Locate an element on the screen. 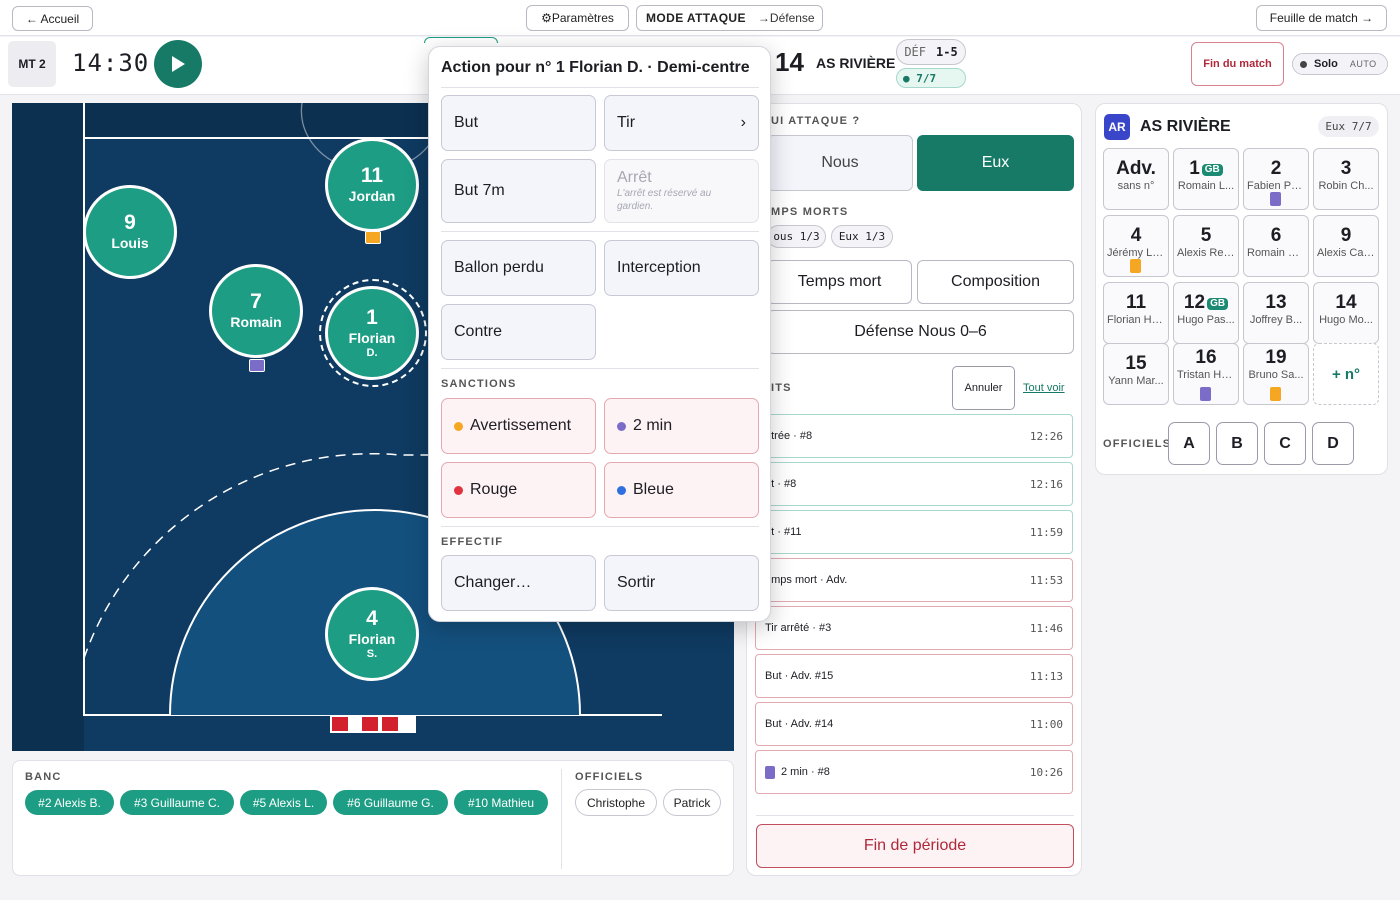 This screenshot has height=900, width=1400. bench-player: #10 Mathieu is located at coordinates (501, 802).